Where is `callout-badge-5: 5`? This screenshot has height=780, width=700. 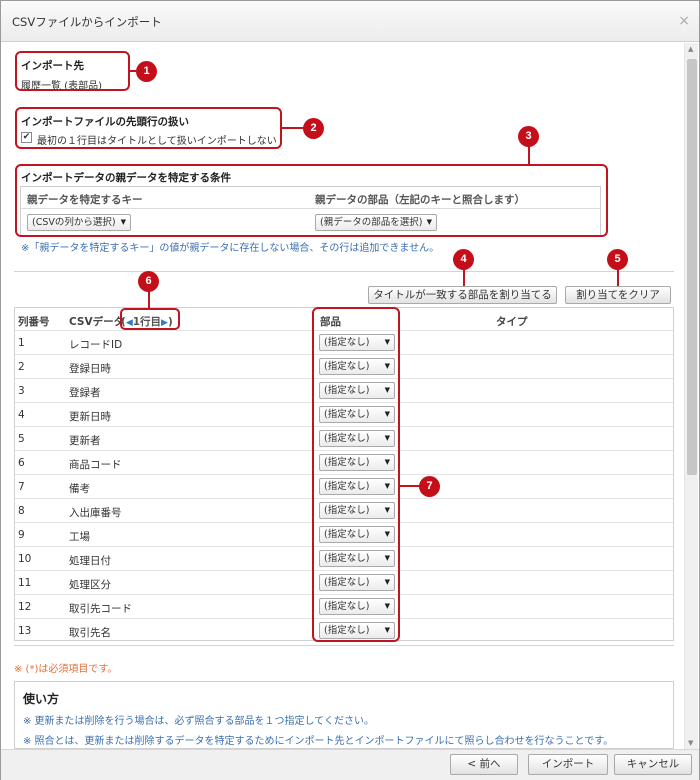
callout-badge-5: 5 is located at coordinates (617, 259).